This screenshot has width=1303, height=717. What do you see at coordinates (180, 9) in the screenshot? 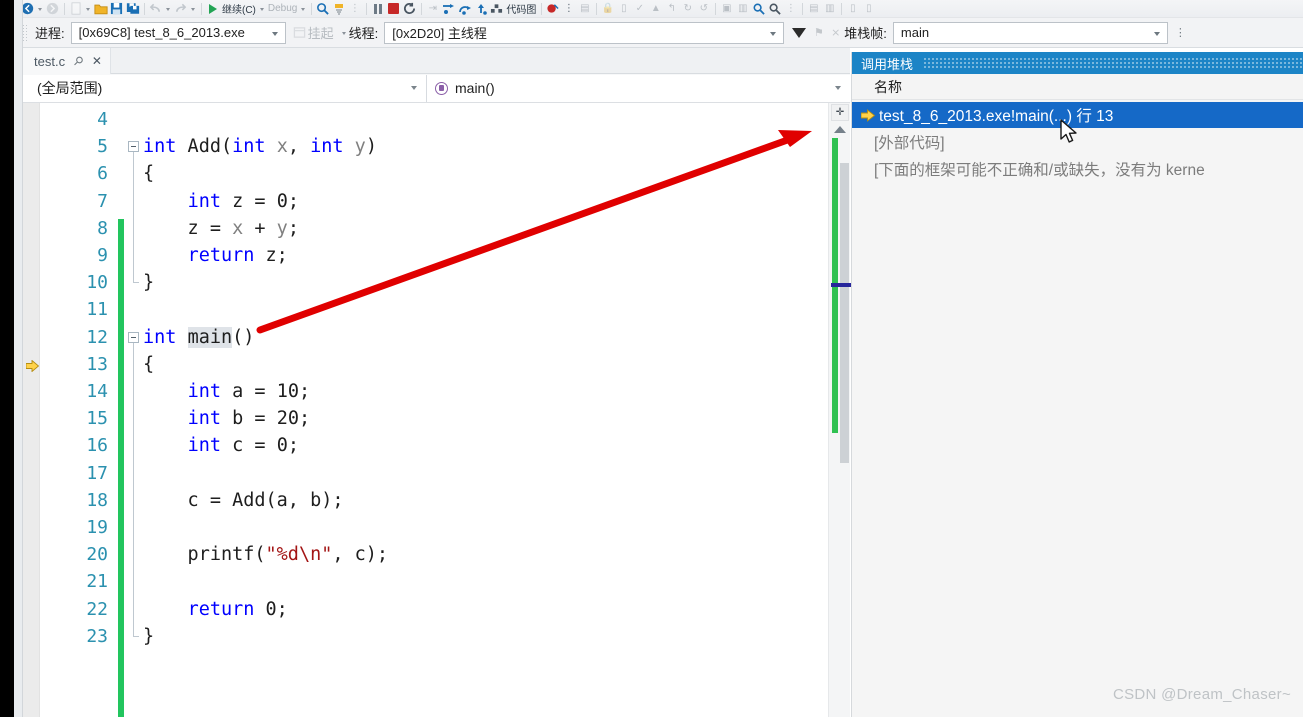
I see `redo-icon` at bounding box center [180, 9].